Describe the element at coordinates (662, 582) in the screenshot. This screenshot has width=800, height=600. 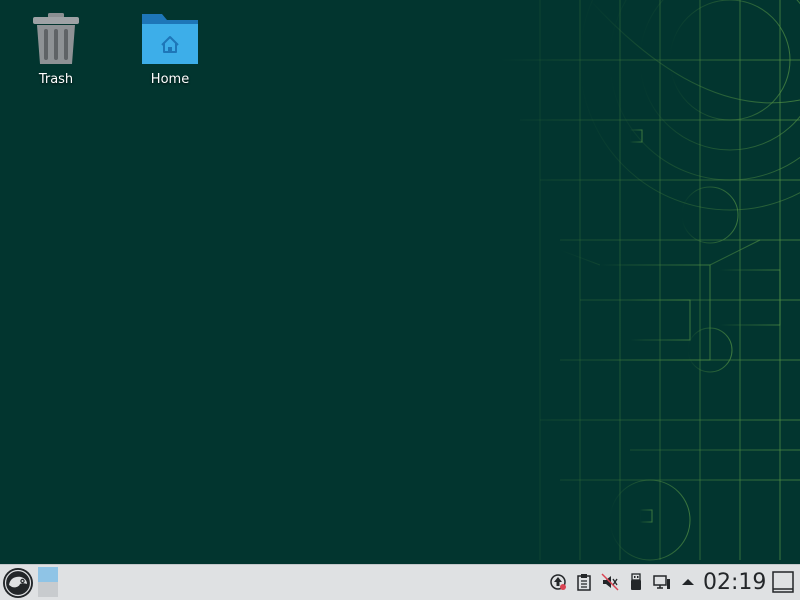
I see `network-icon` at that location.